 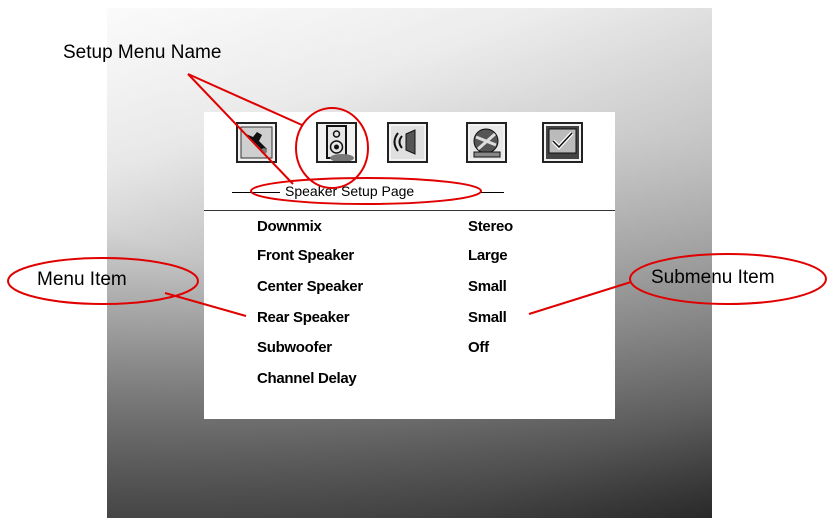 I want to click on pointer-line-to-submenu, so click(x=580, y=298).